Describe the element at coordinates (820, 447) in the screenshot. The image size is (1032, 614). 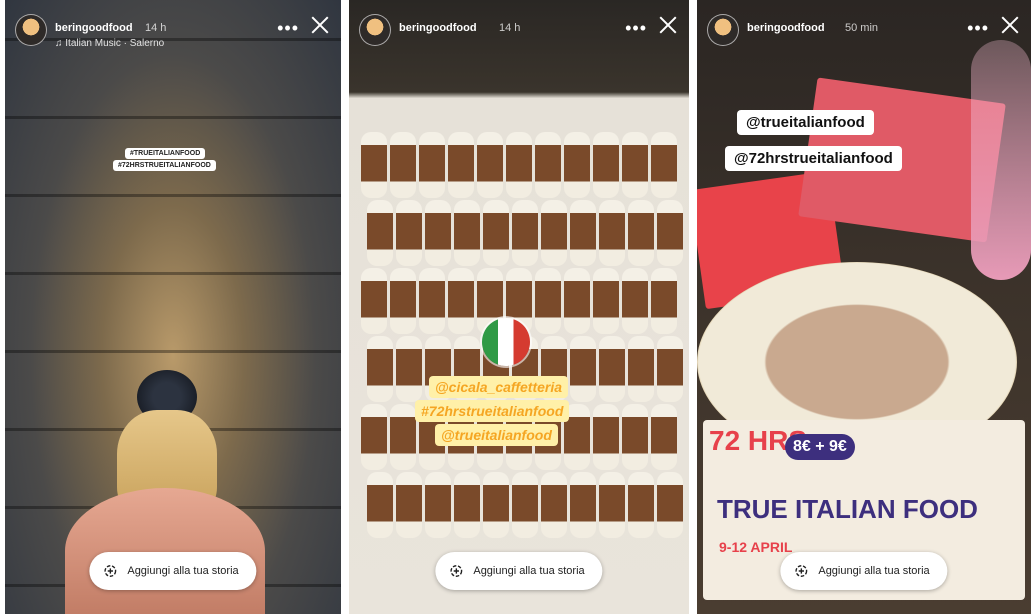
I see `poster-price: 8€ + 9€` at that location.